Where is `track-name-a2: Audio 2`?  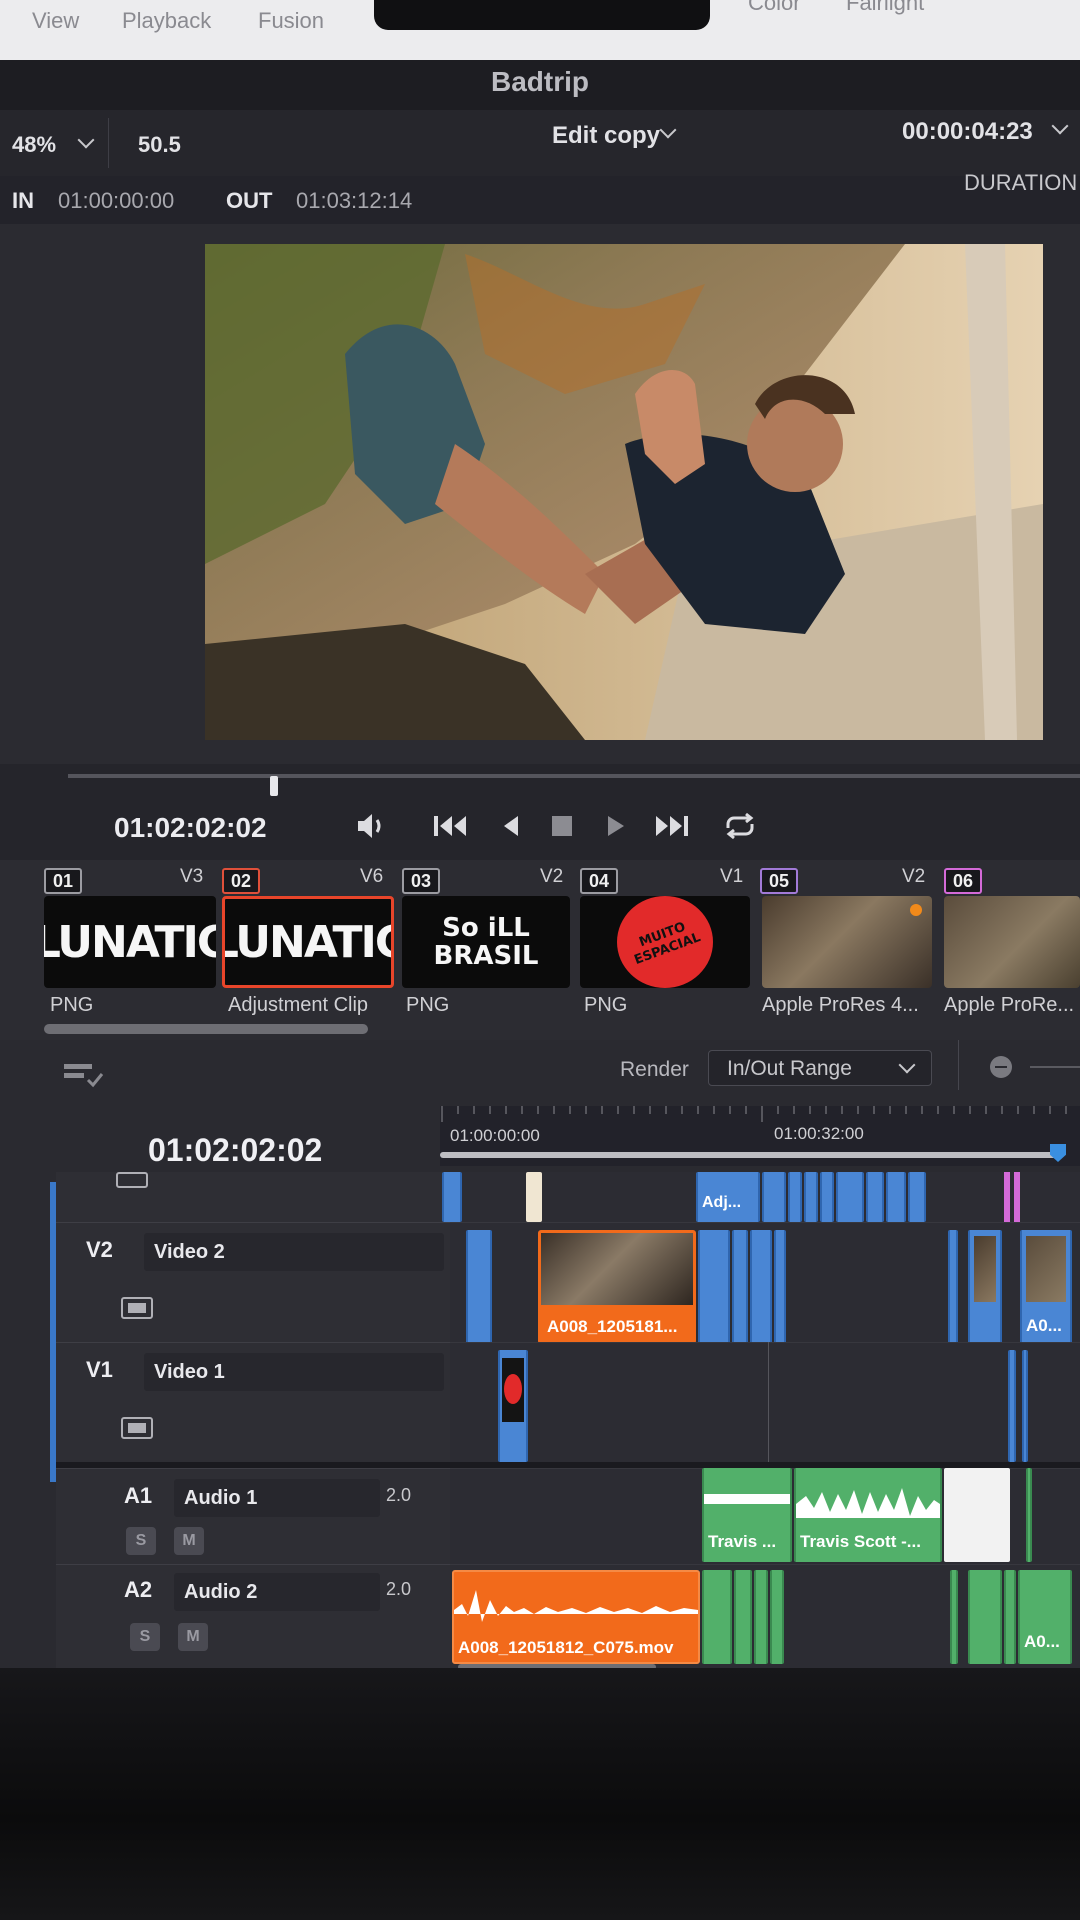 track-name-a2: Audio 2 is located at coordinates (277, 1592).